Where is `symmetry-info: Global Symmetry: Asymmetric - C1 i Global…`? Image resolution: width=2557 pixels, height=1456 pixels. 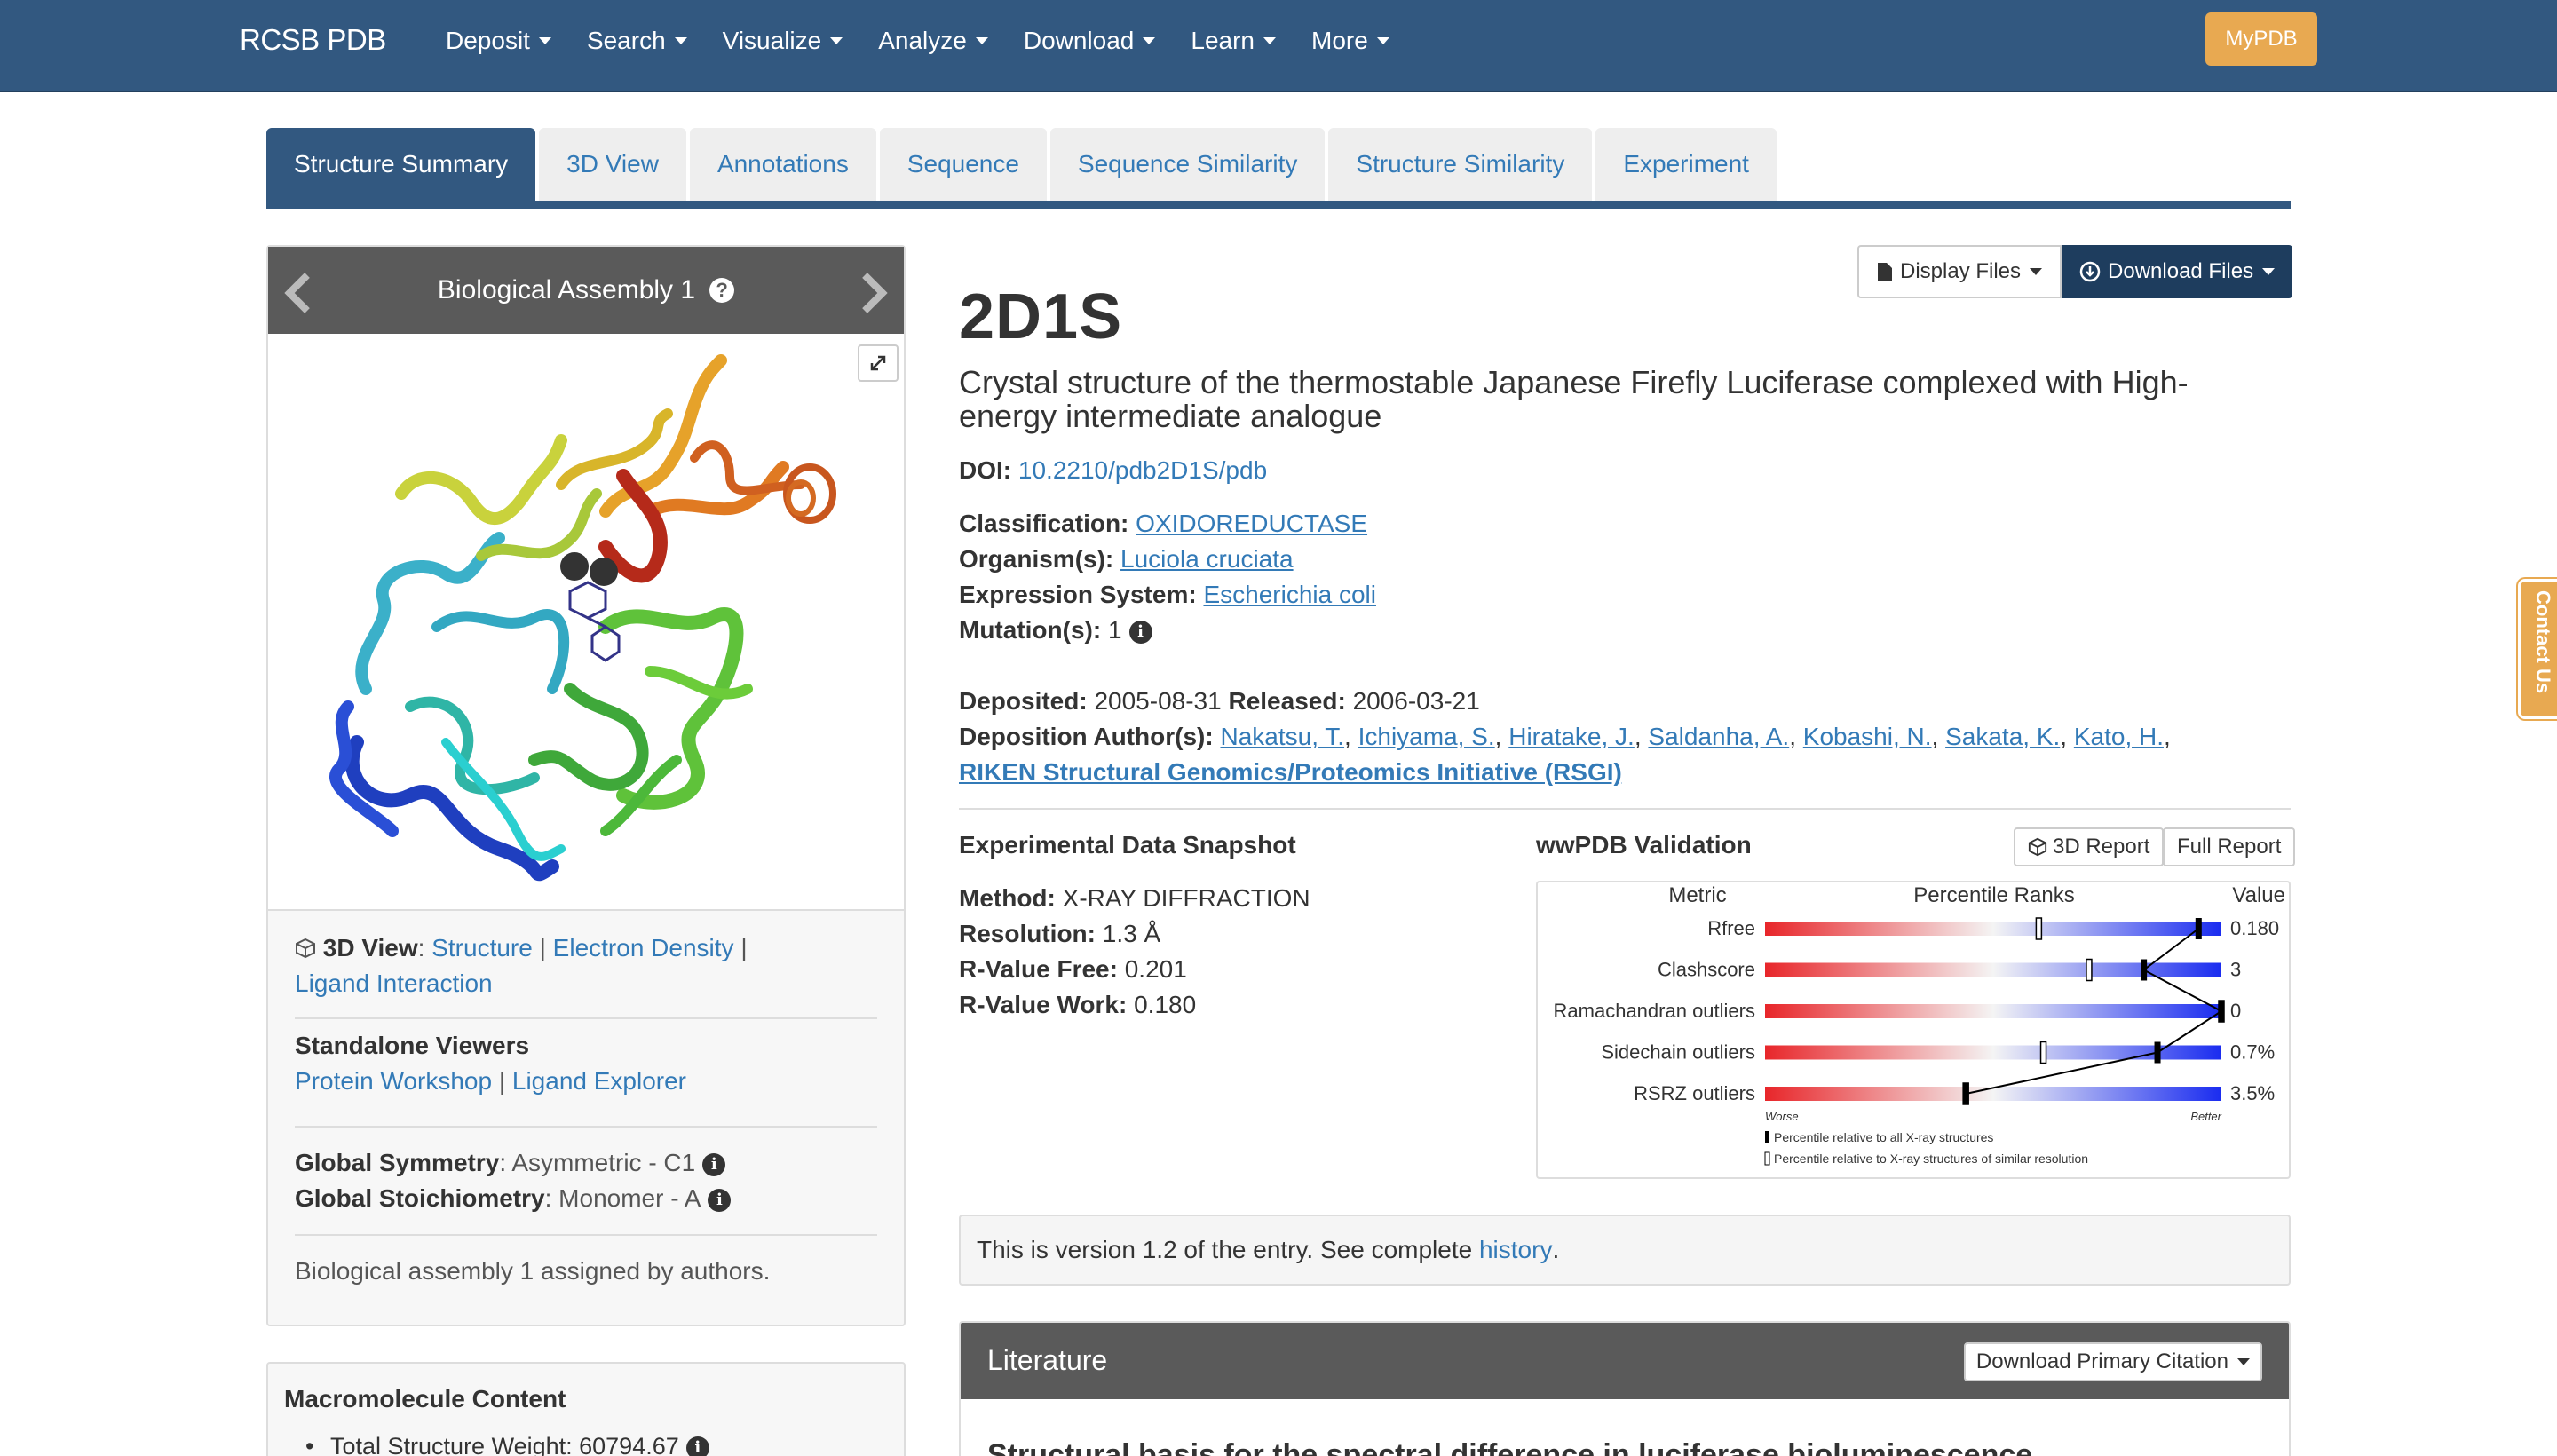
symmetry-info: Global Symmetry: Asymmetric - C1 i Global… is located at coordinates (513, 1180).